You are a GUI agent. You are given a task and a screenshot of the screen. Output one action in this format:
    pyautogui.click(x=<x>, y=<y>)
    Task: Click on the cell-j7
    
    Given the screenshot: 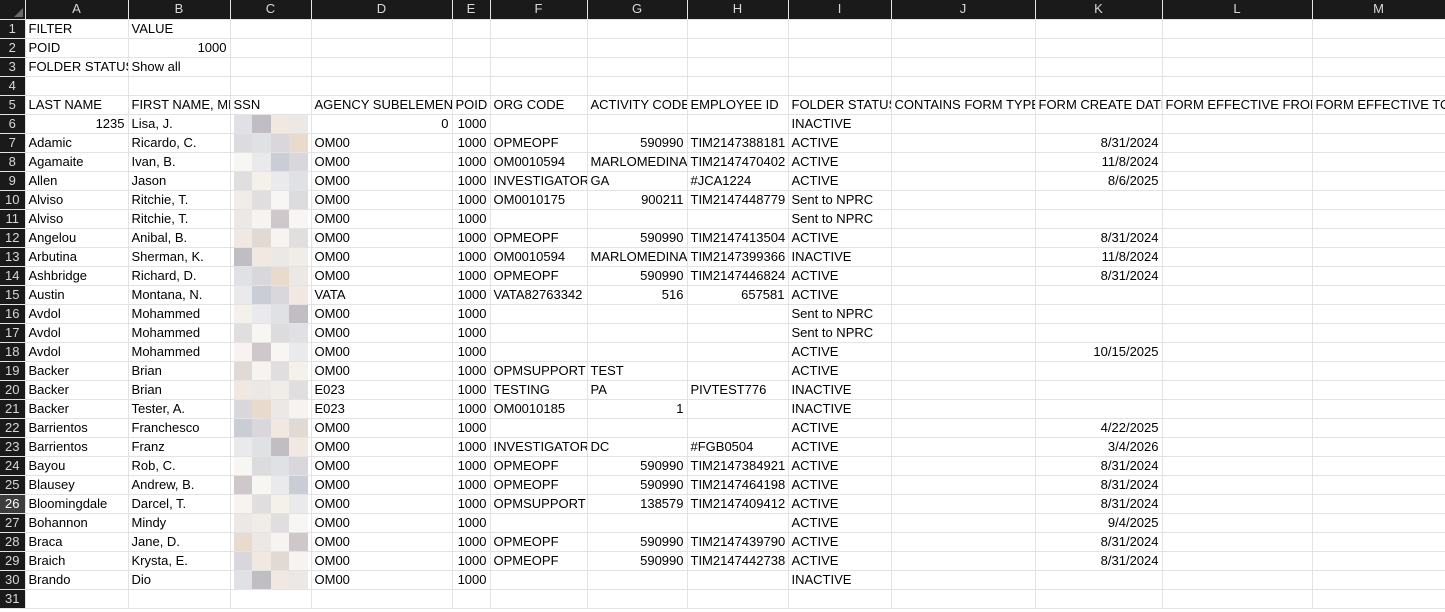 What is the action you would take?
    pyautogui.click(x=963, y=143)
    